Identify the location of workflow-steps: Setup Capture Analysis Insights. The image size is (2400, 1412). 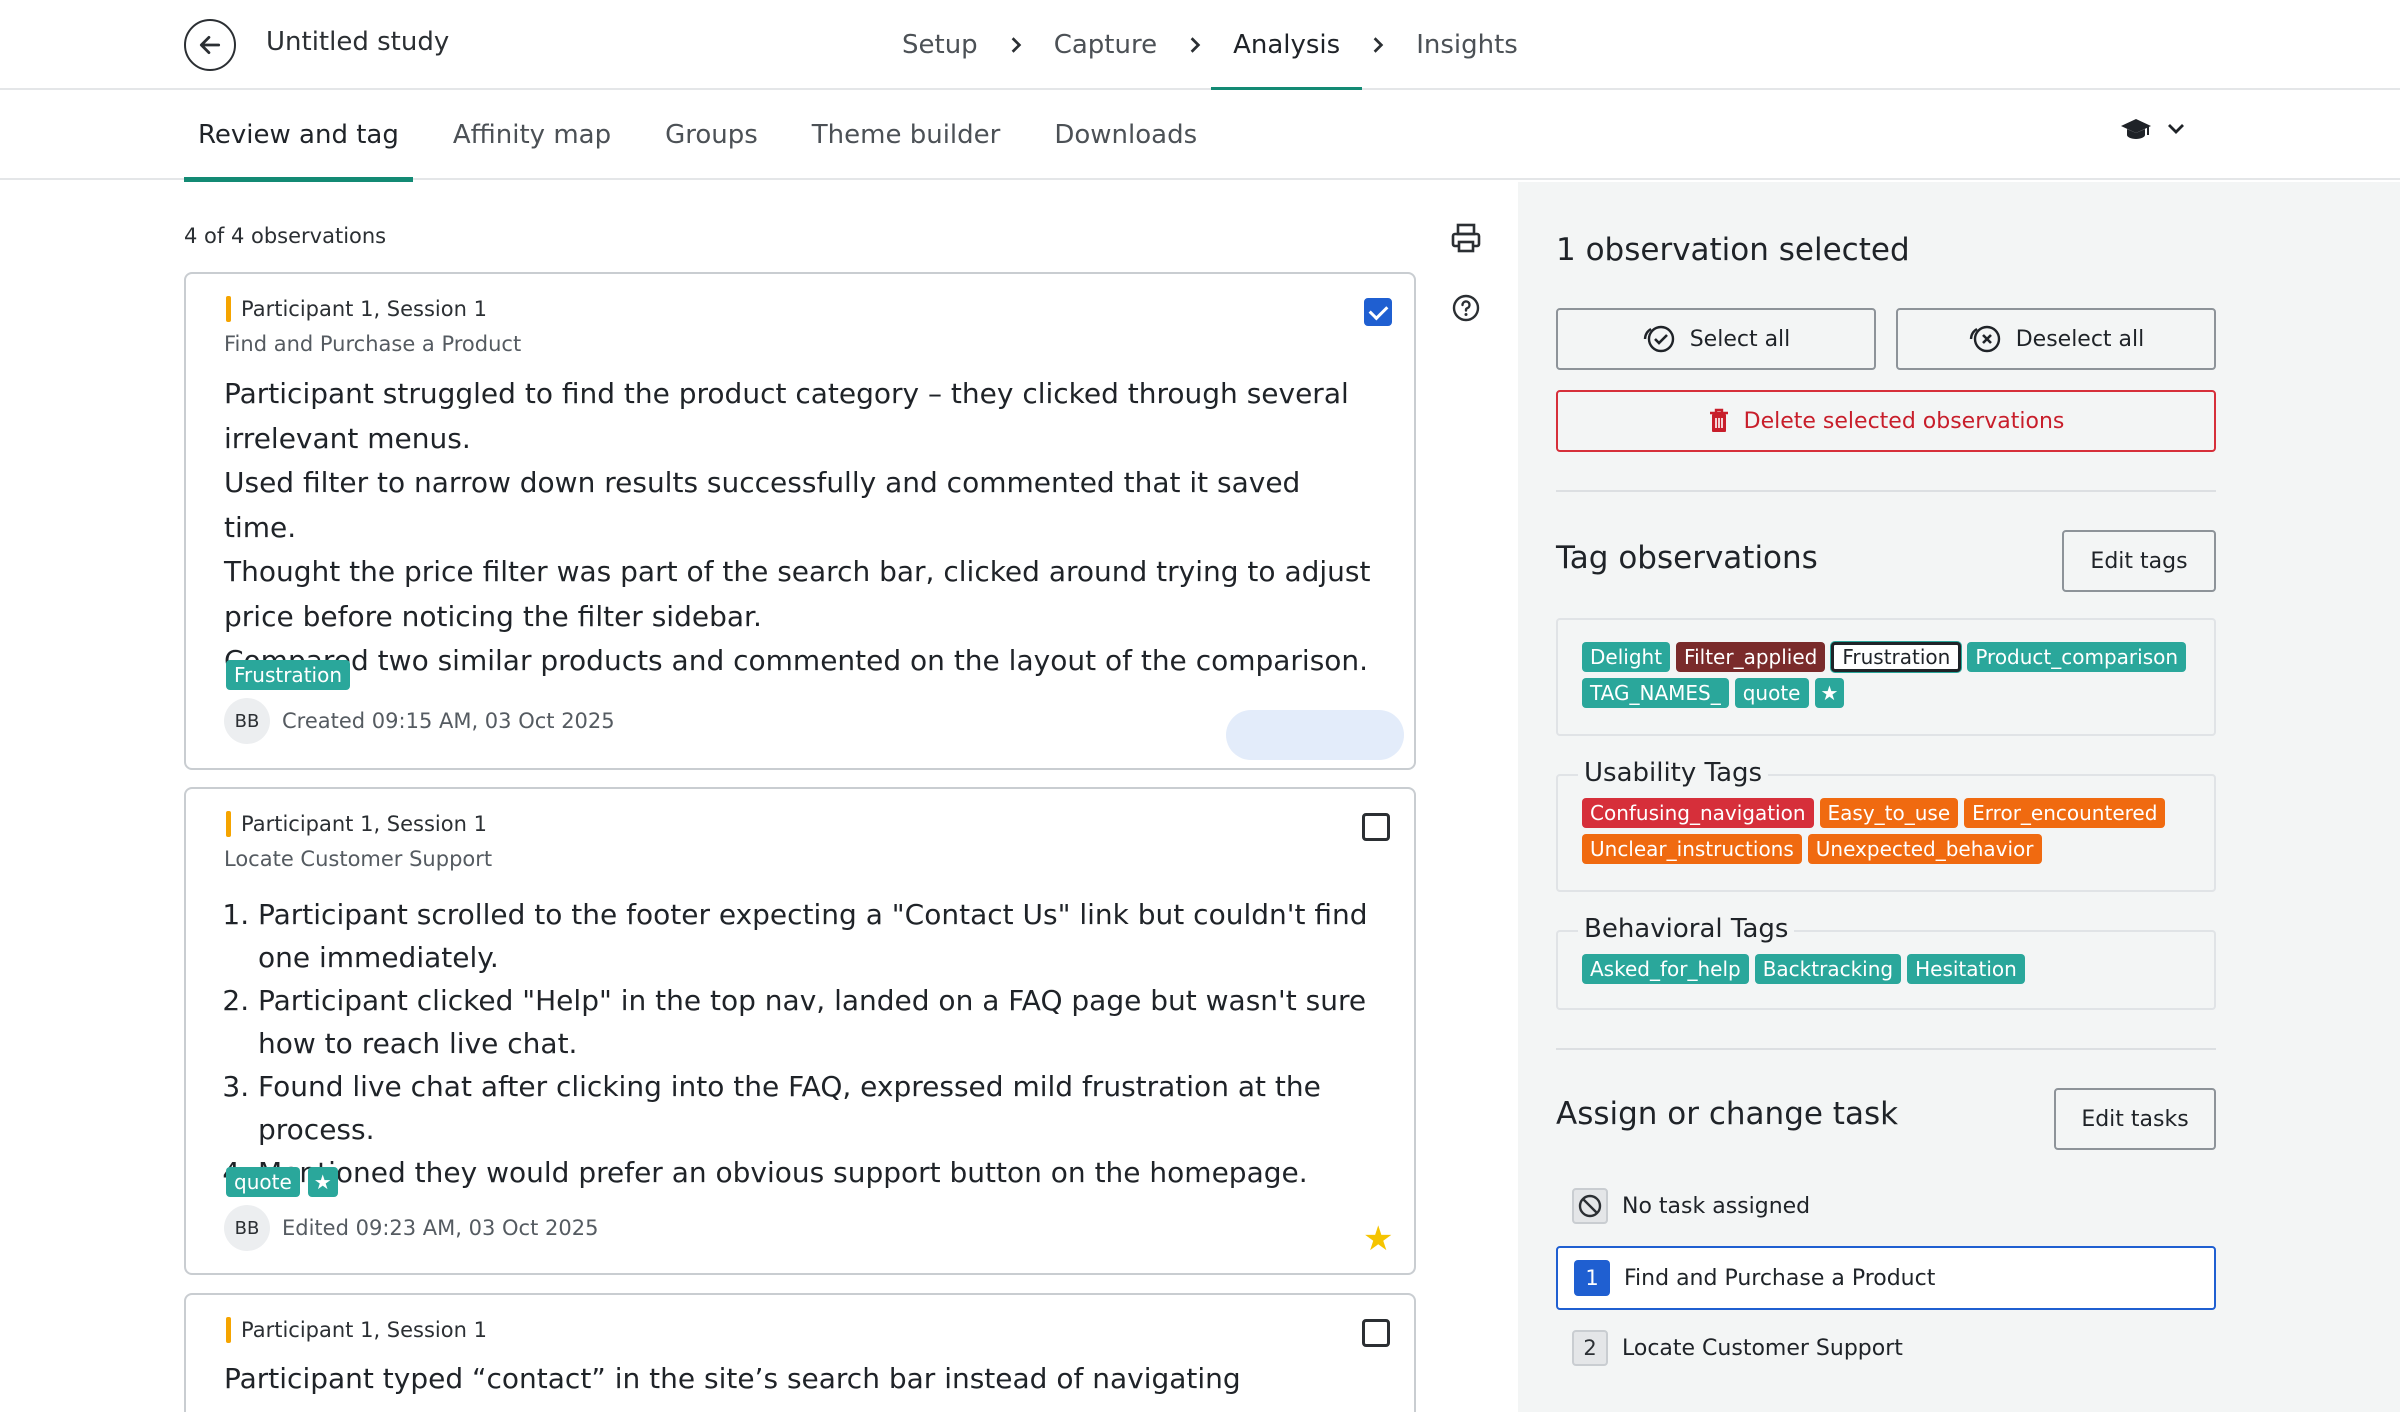
(1210, 46).